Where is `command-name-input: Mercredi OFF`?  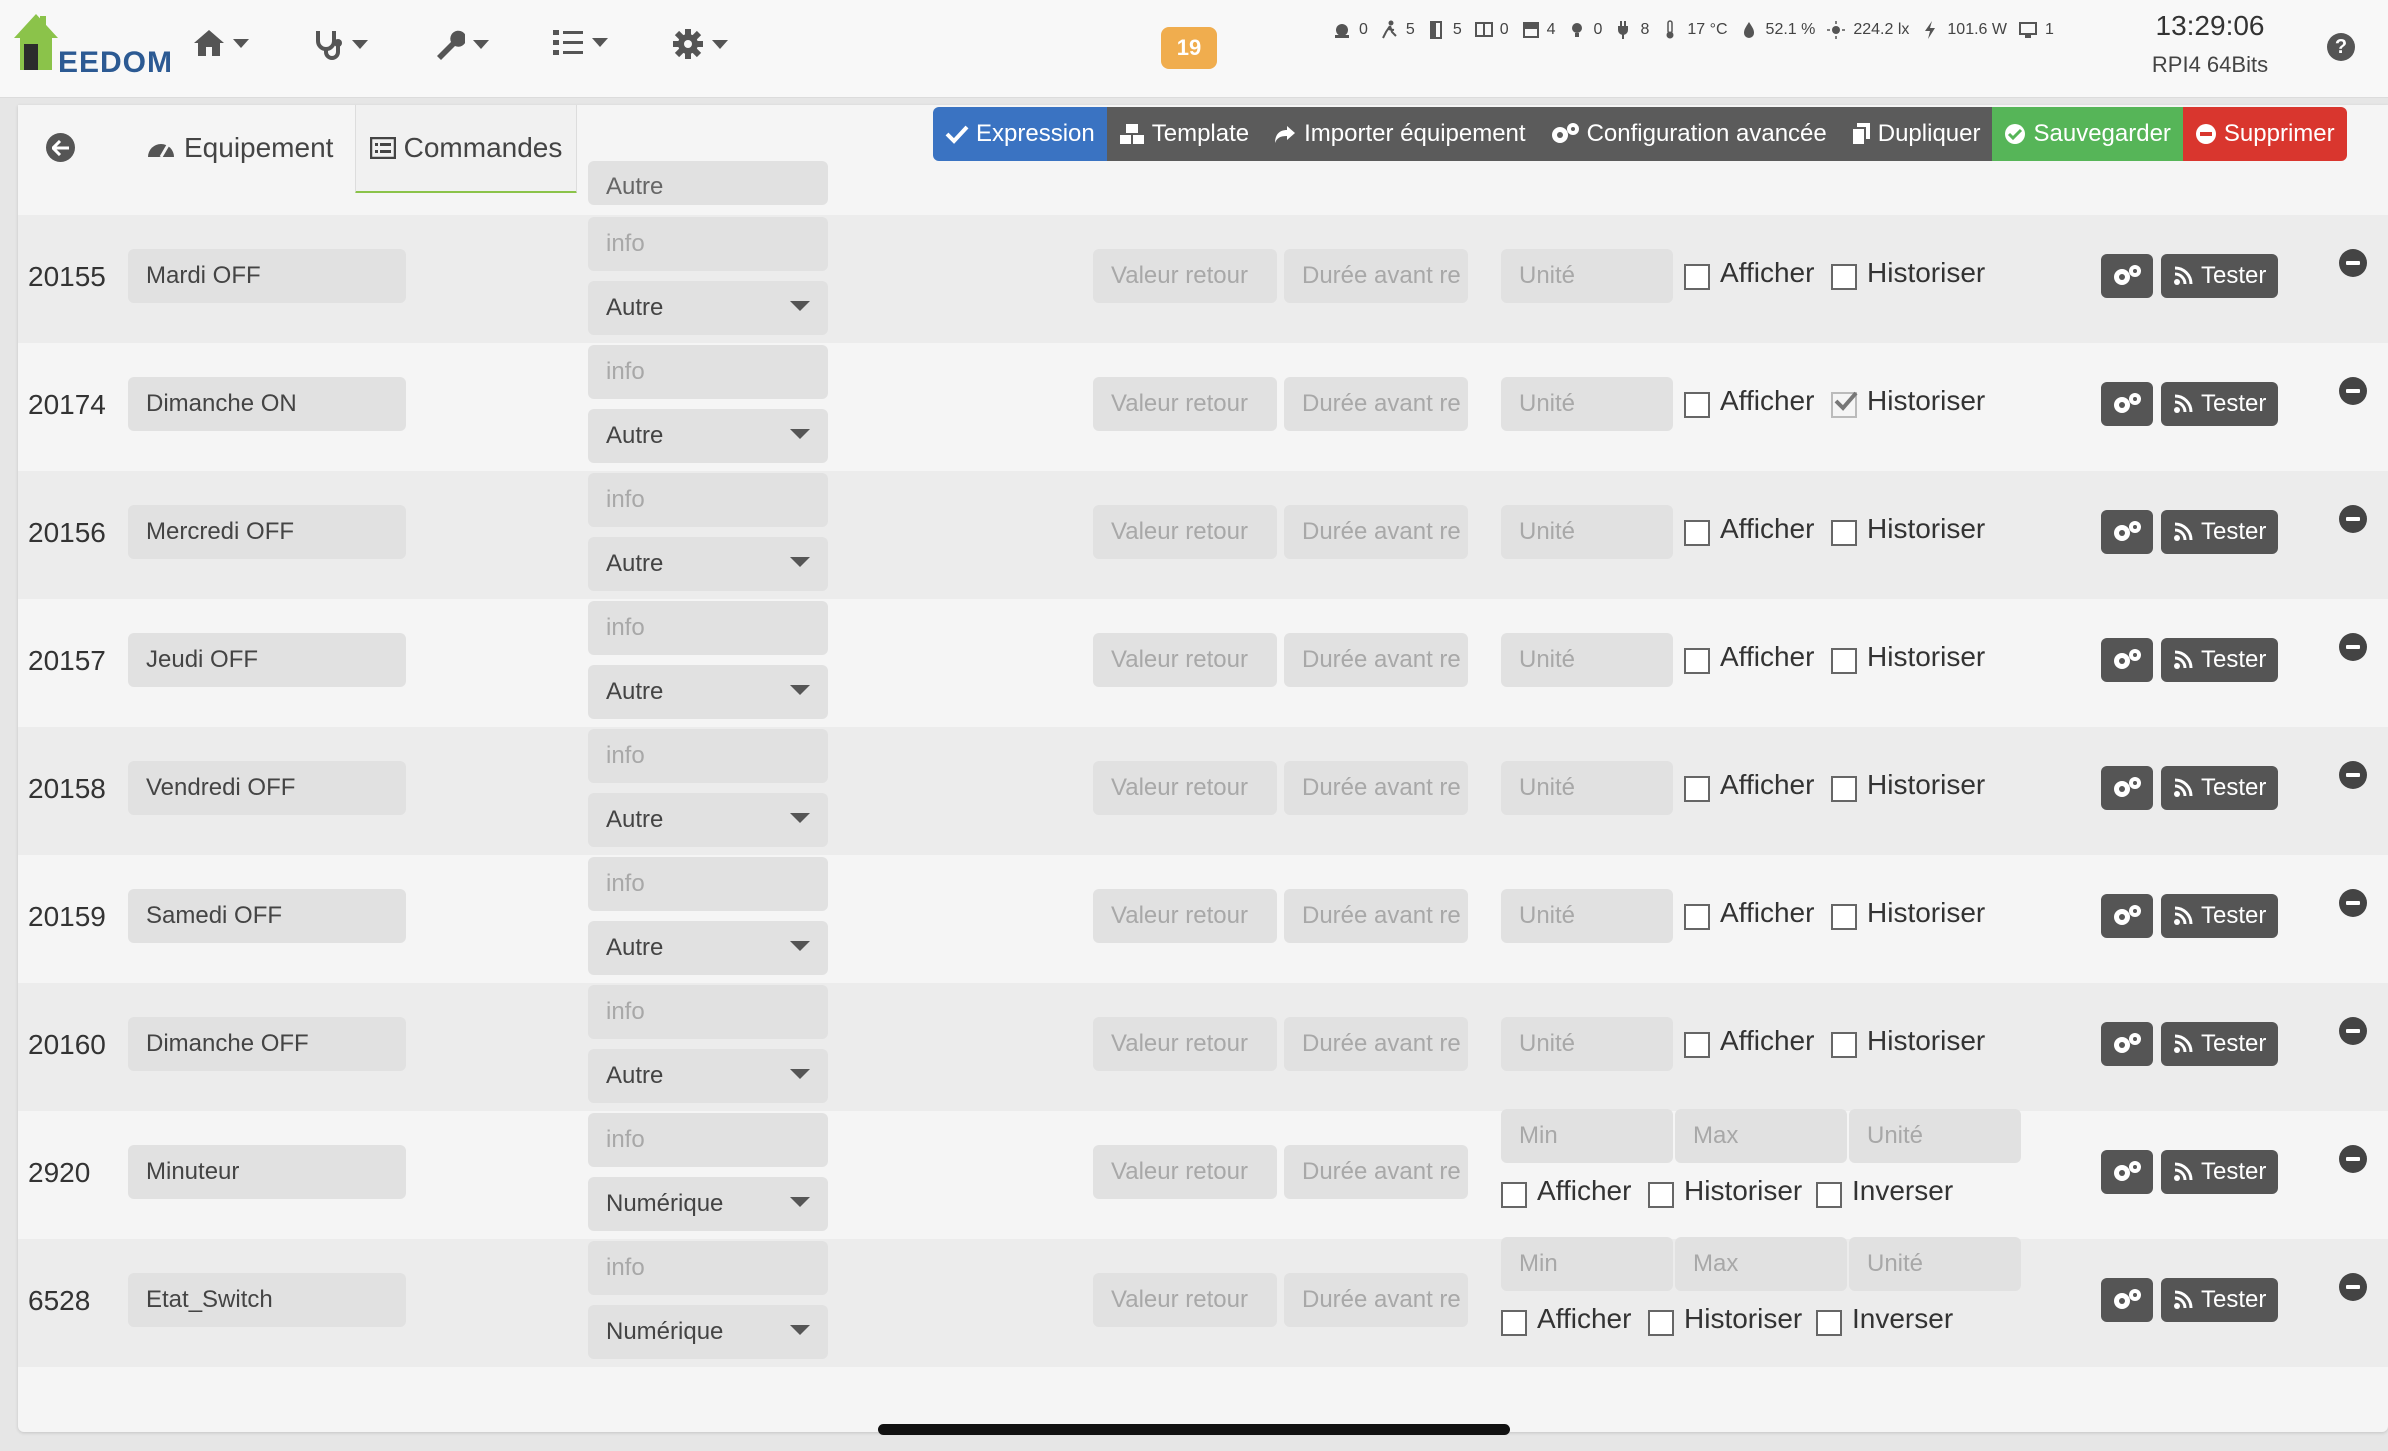 command-name-input: Mercredi OFF is located at coordinates (267, 532).